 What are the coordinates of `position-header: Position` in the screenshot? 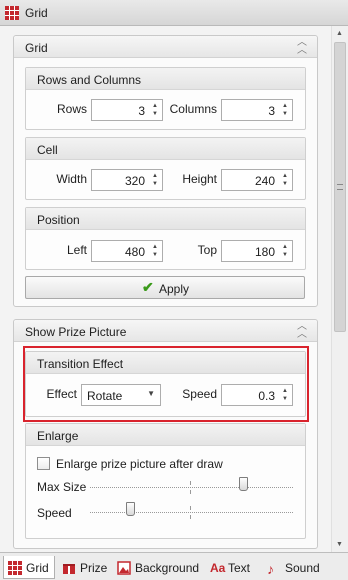 It's located at (165, 219).